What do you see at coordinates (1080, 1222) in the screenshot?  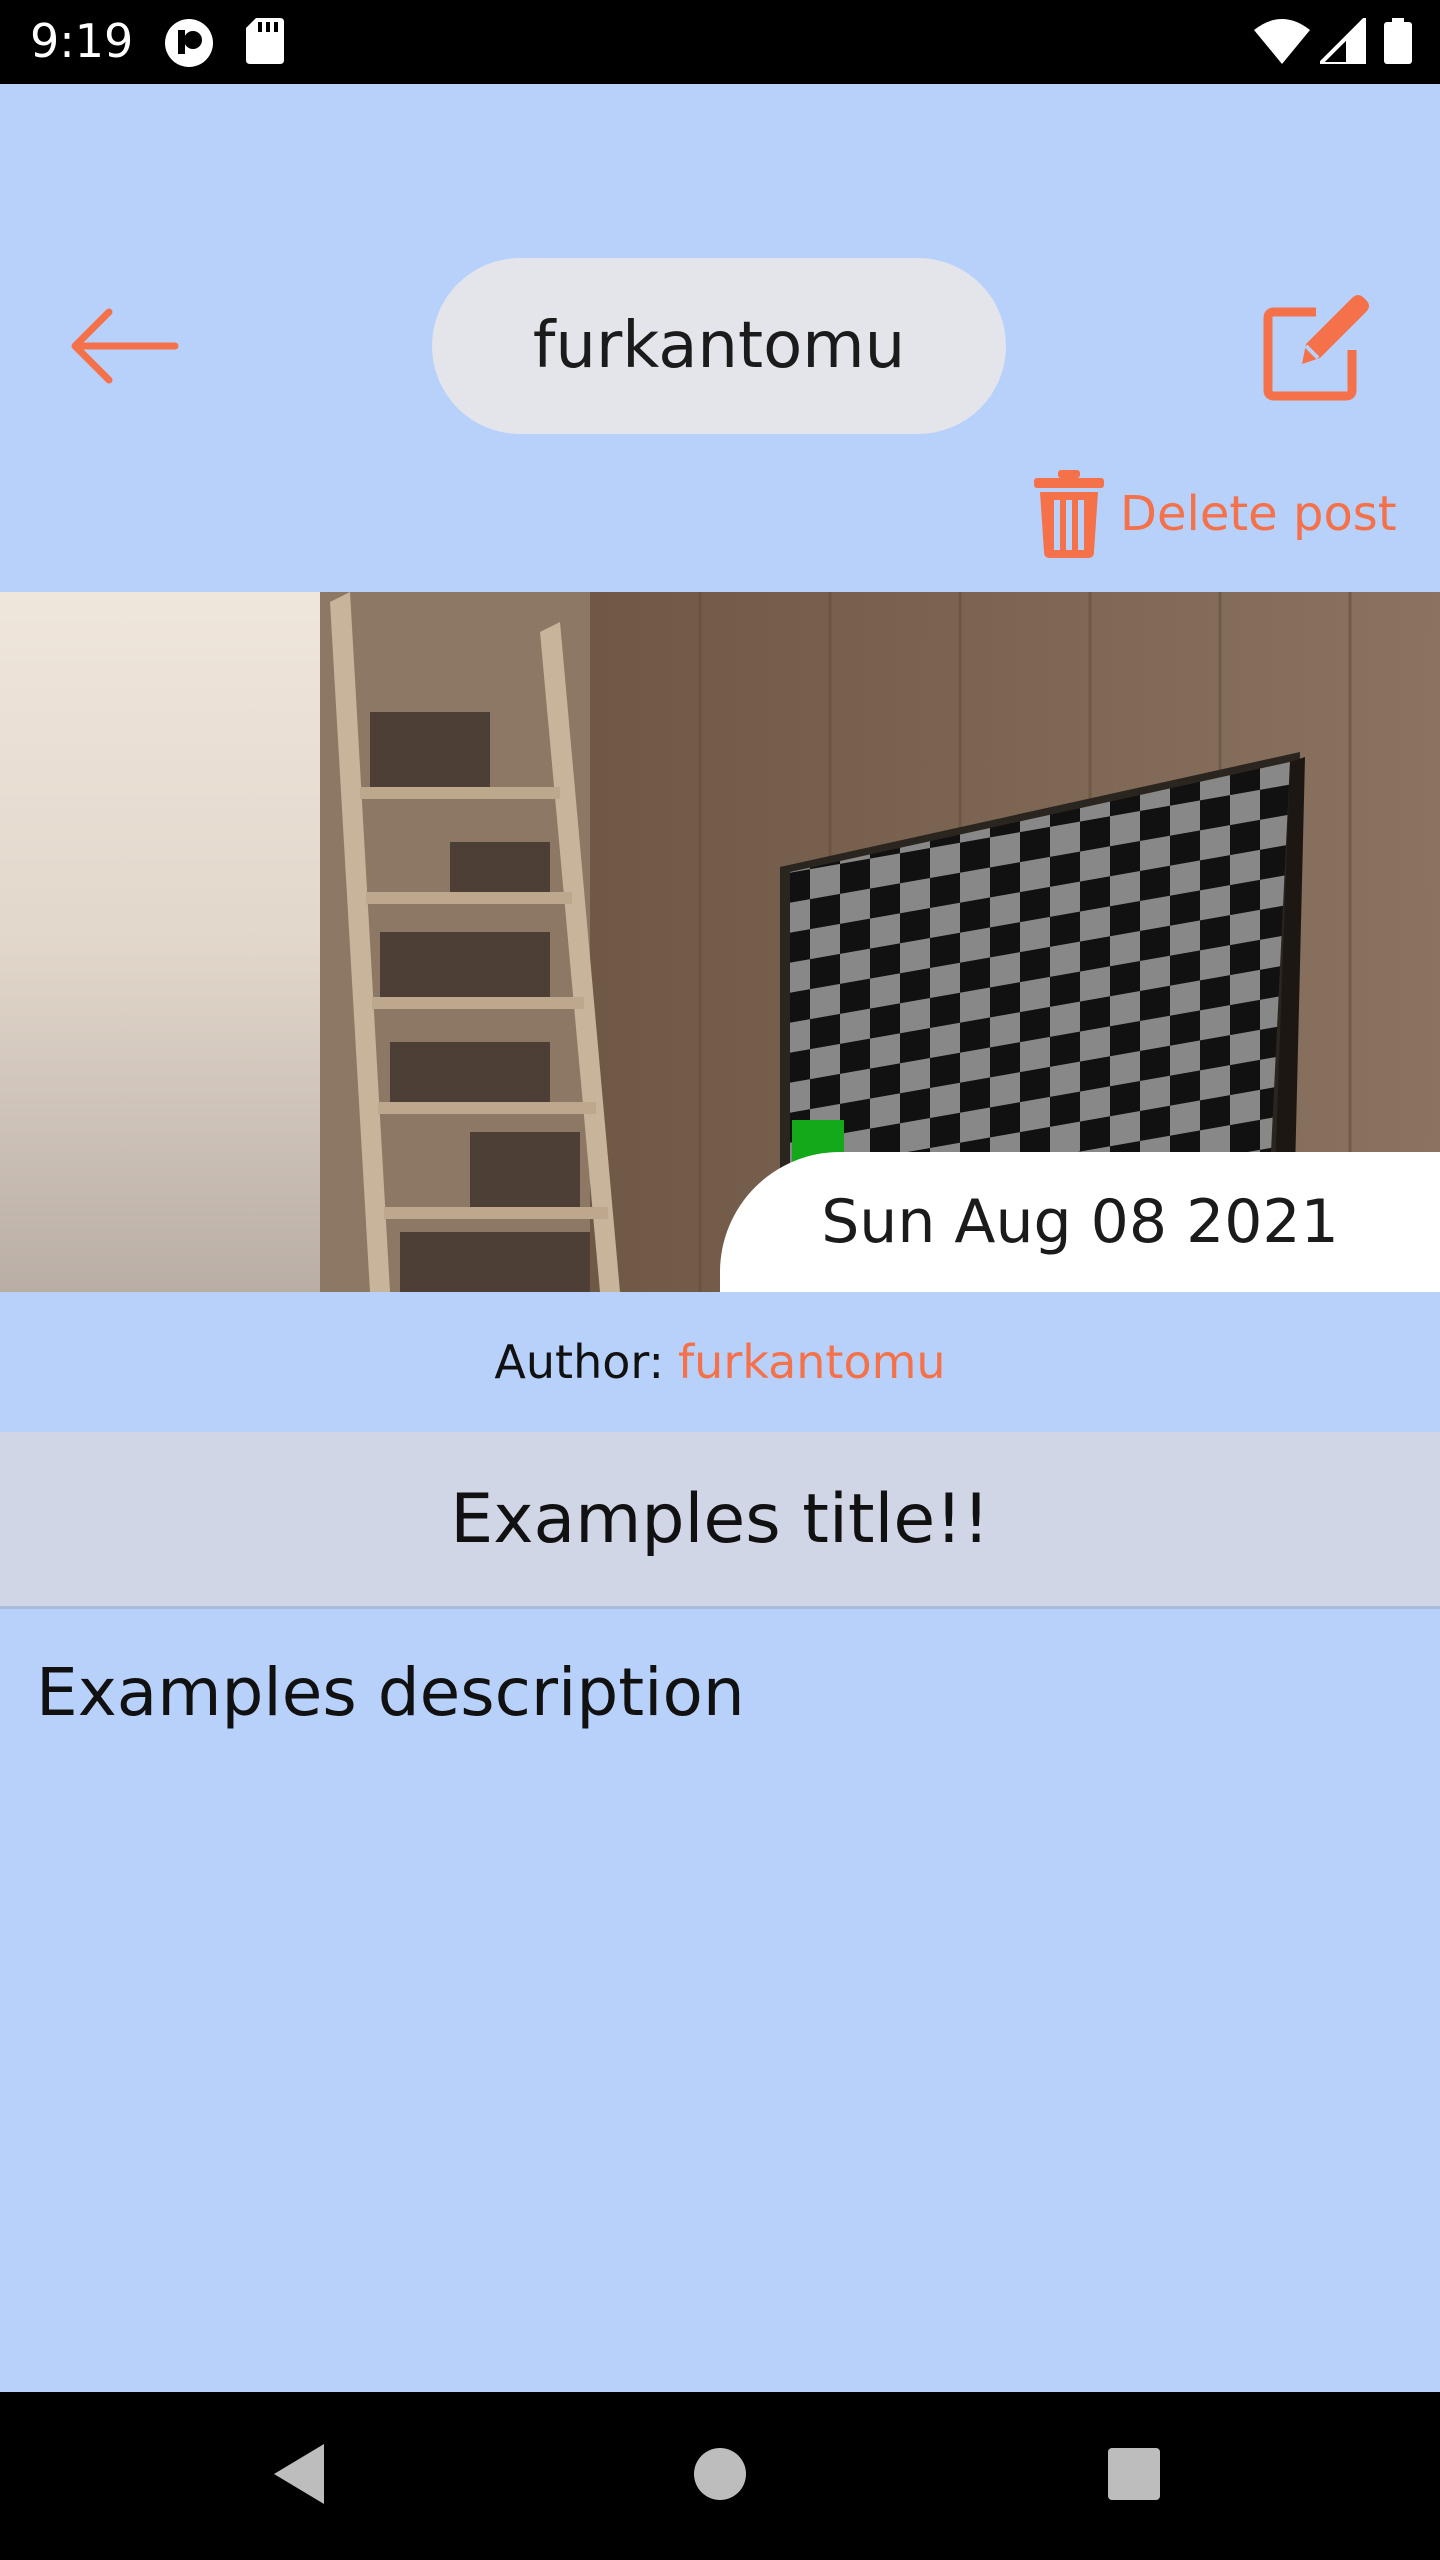 I see `post-date-badge: Sun Aug 08 2021` at bounding box center [1080, 1222].